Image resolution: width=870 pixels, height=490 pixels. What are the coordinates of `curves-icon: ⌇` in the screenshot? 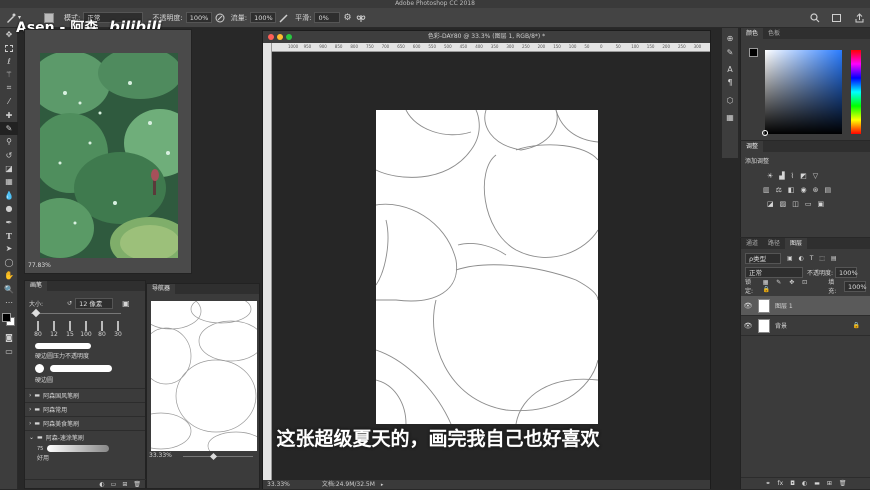 It's located at (792, 176).